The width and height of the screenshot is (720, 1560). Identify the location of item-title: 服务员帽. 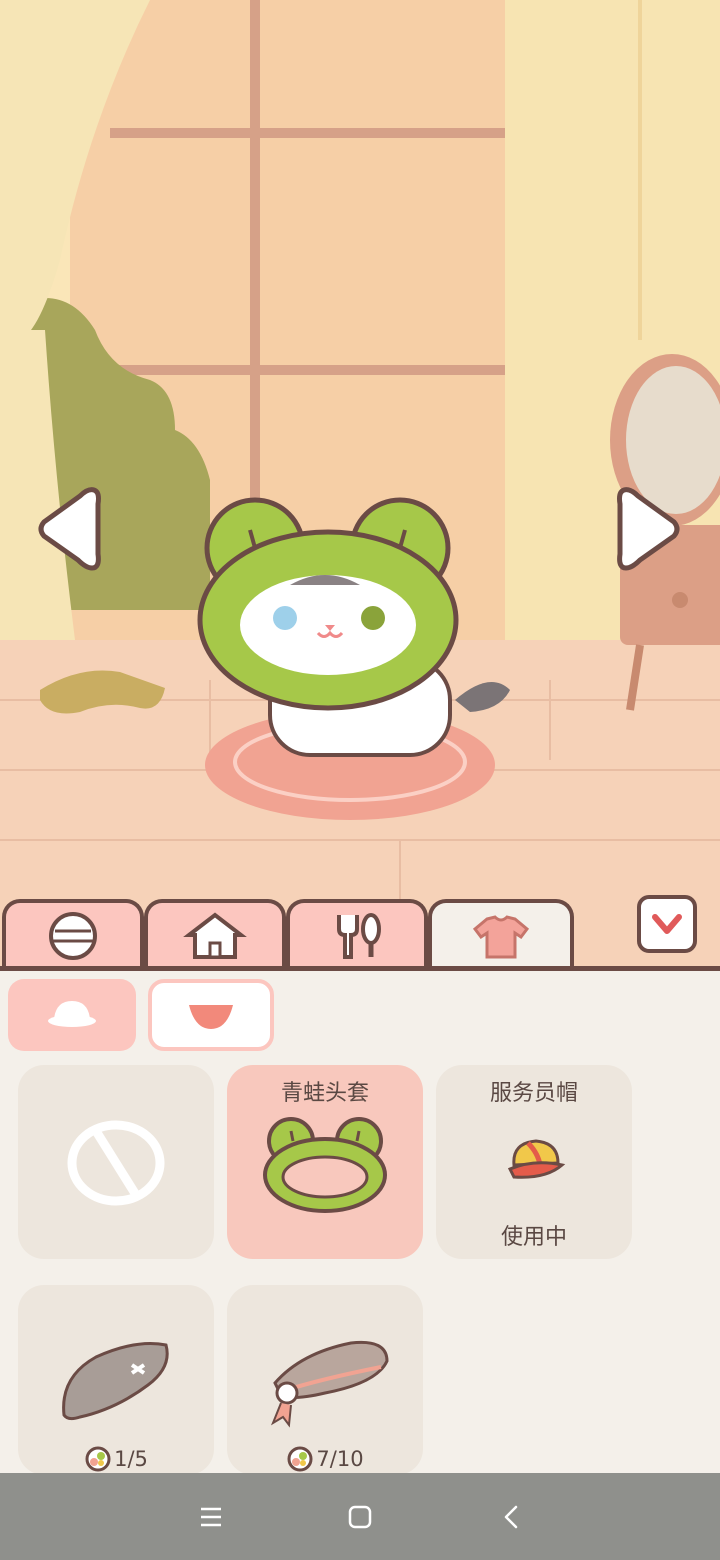
(533, 1093).